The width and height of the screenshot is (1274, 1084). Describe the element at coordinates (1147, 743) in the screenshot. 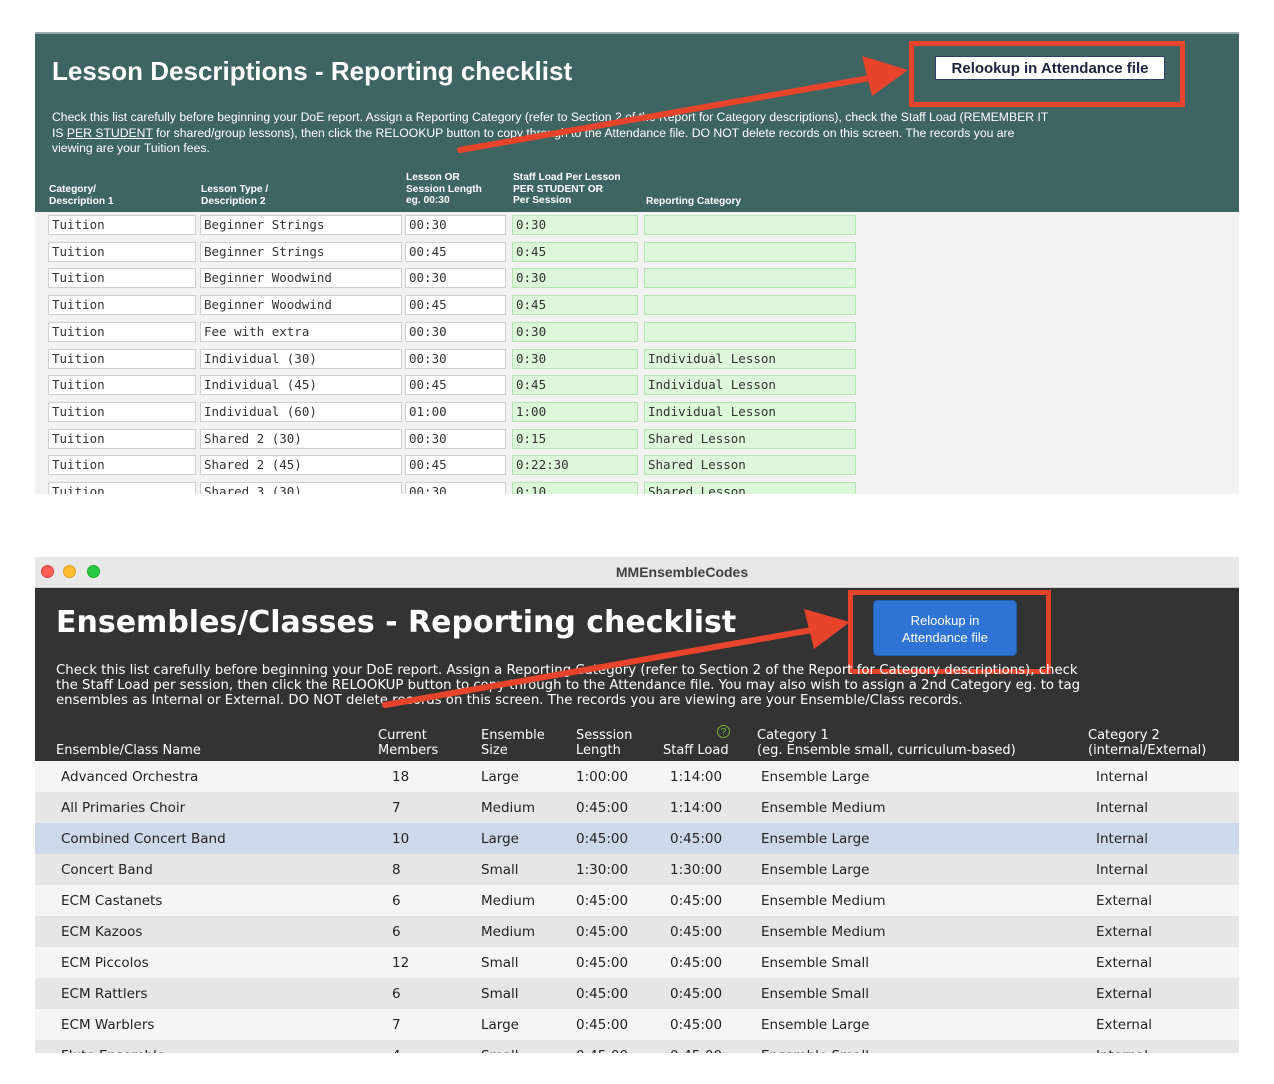

I see `column-header-category2: Category 2 (internal/External)` at that location.